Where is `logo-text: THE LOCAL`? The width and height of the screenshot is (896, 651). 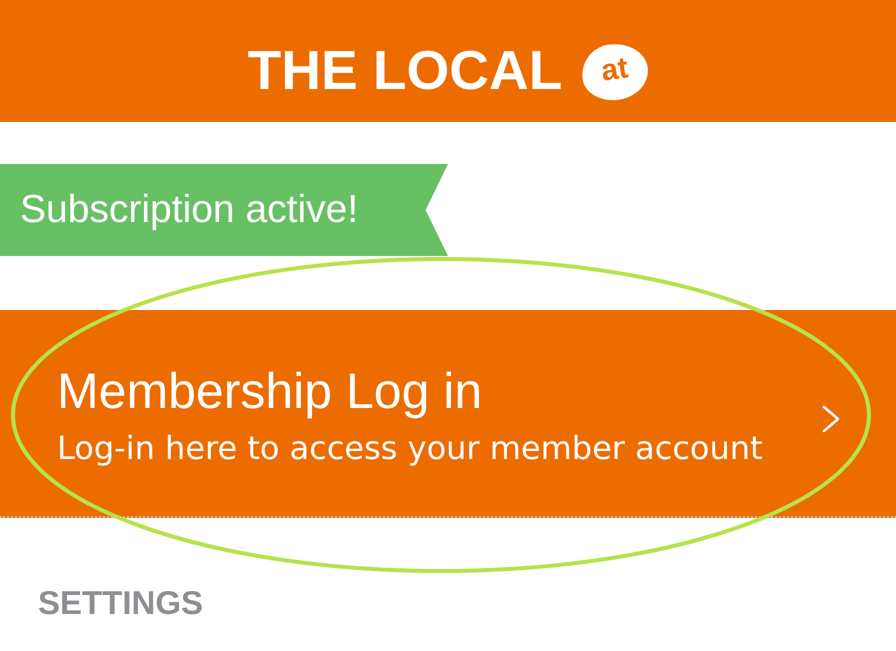 logo-text: THE LOCAL is located at coordinates (405, 70).